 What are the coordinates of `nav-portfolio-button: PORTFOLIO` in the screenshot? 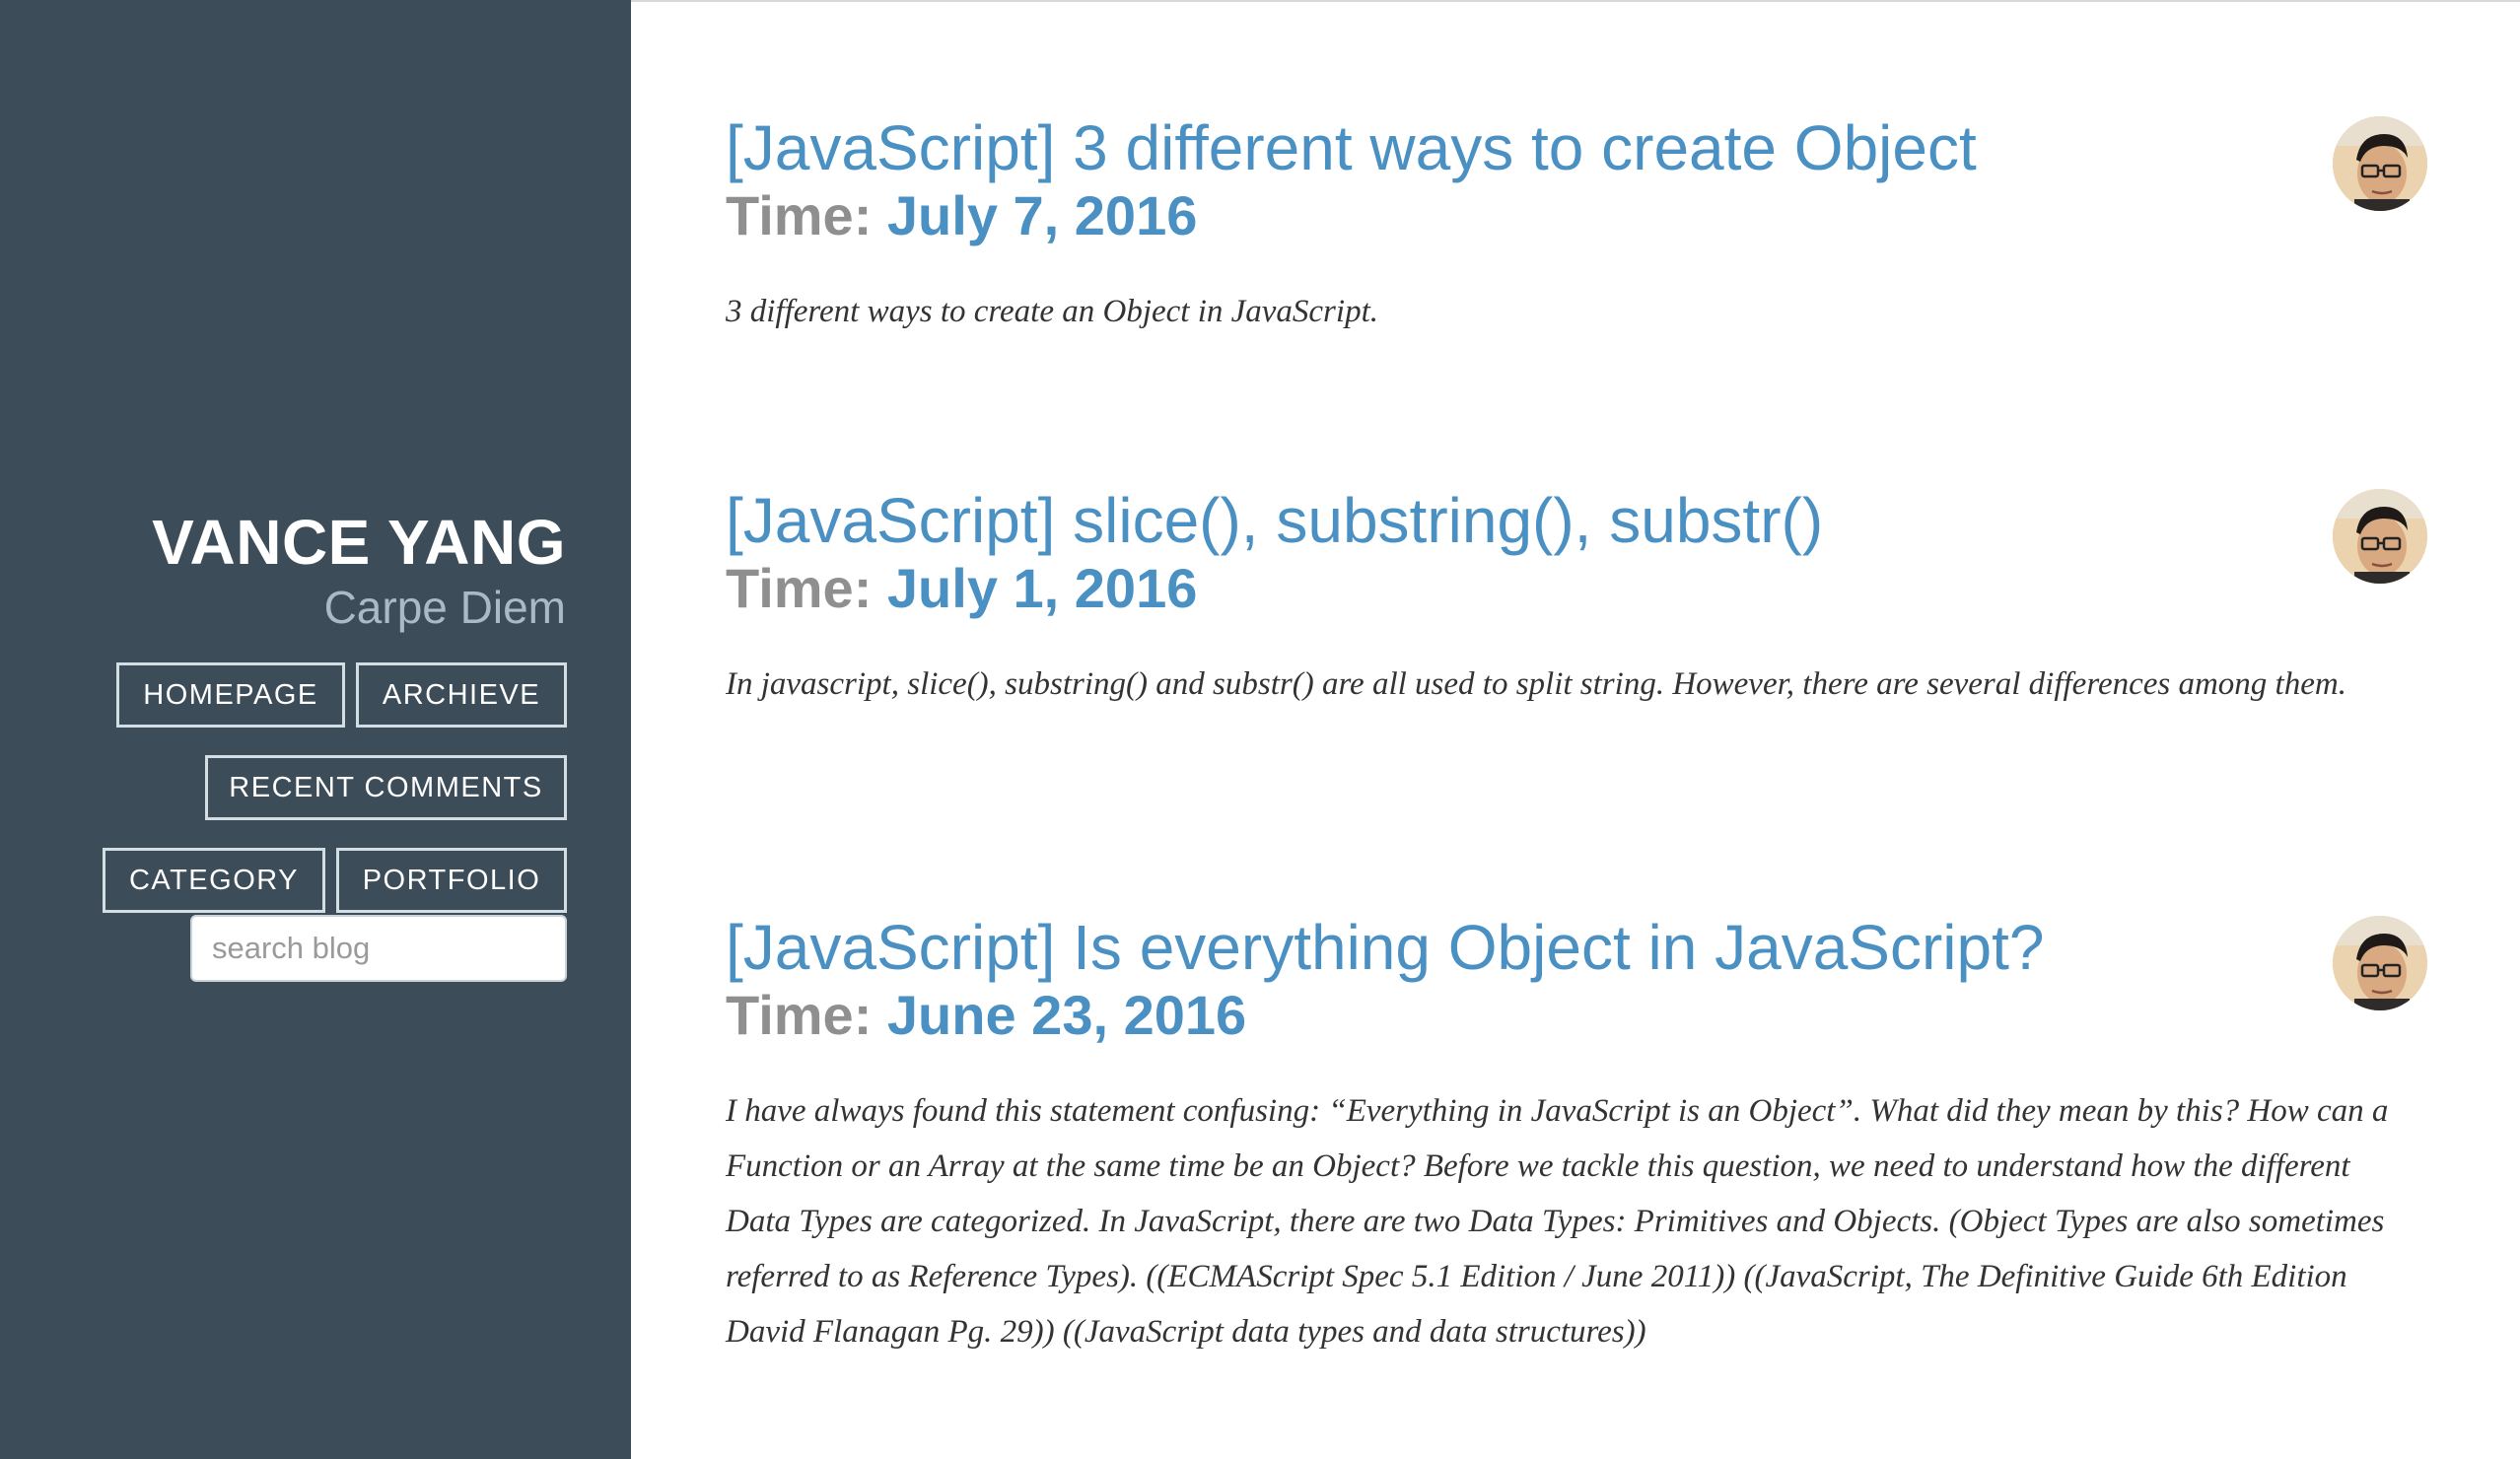 It's located at (451, 880).